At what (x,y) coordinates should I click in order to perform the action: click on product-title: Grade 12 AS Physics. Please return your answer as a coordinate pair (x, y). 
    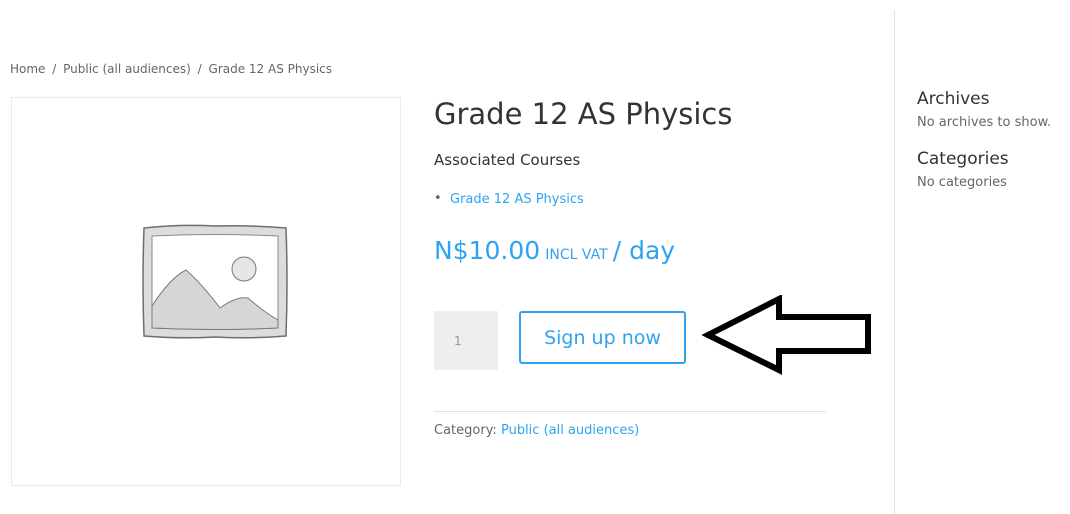
    Looking at the image, I should click on (583, 114).